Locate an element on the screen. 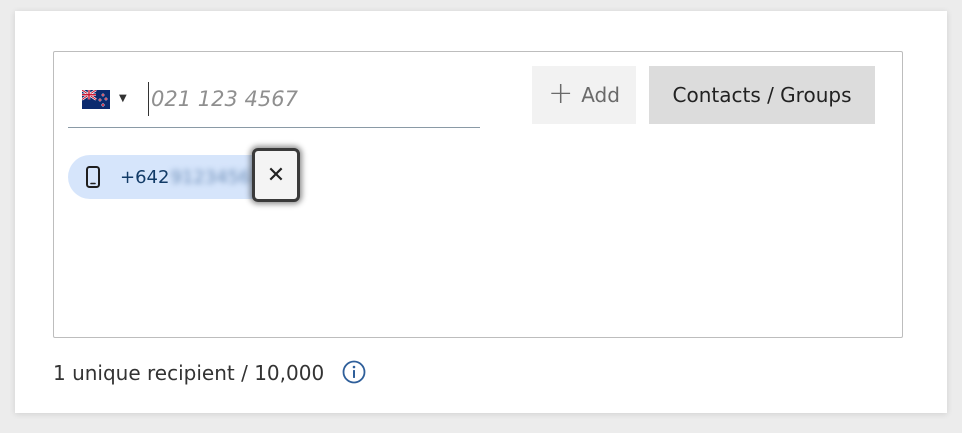 The image size is (962, 433). close-icon: ✕ is located at coordinates (276, 174).